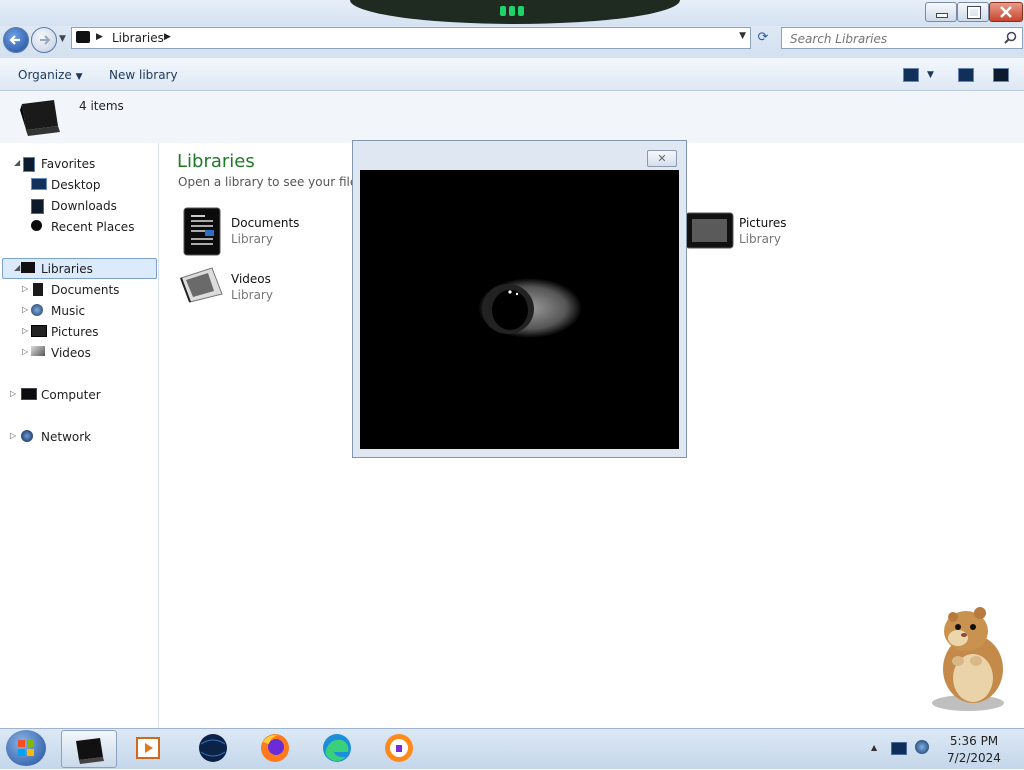 The height and width of the screenshot is (770, 1024). I want to click on hamster-mascot, so click(966, 658).